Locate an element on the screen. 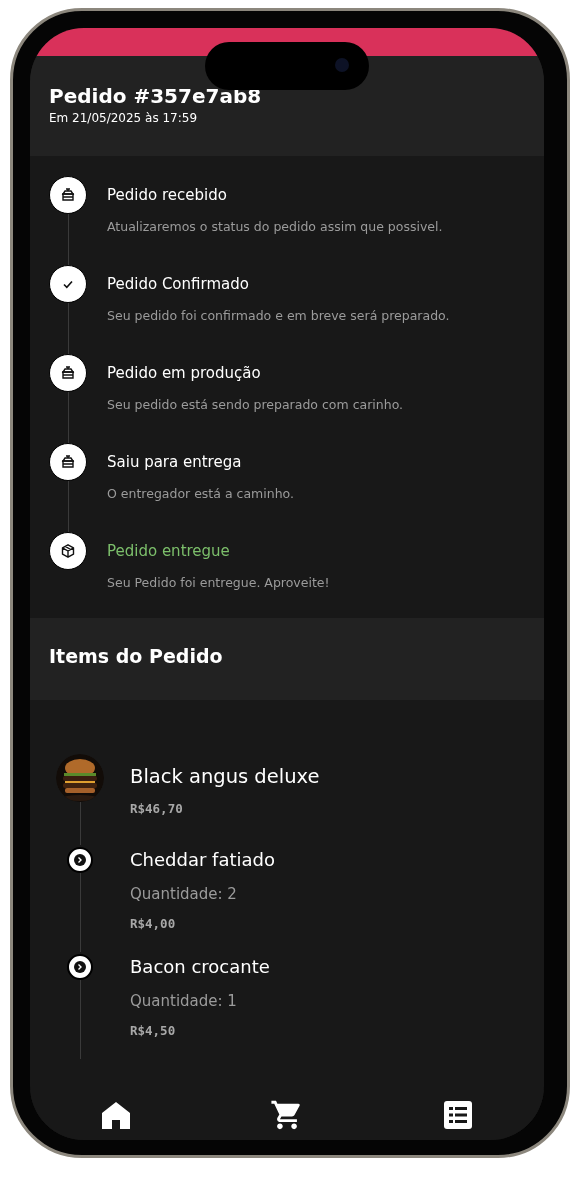 Image resolution: width=580 pixels, height=1184 pixels. order-date: Em 21/05/2025 às 17:59 is located at coordinates (124, 118).